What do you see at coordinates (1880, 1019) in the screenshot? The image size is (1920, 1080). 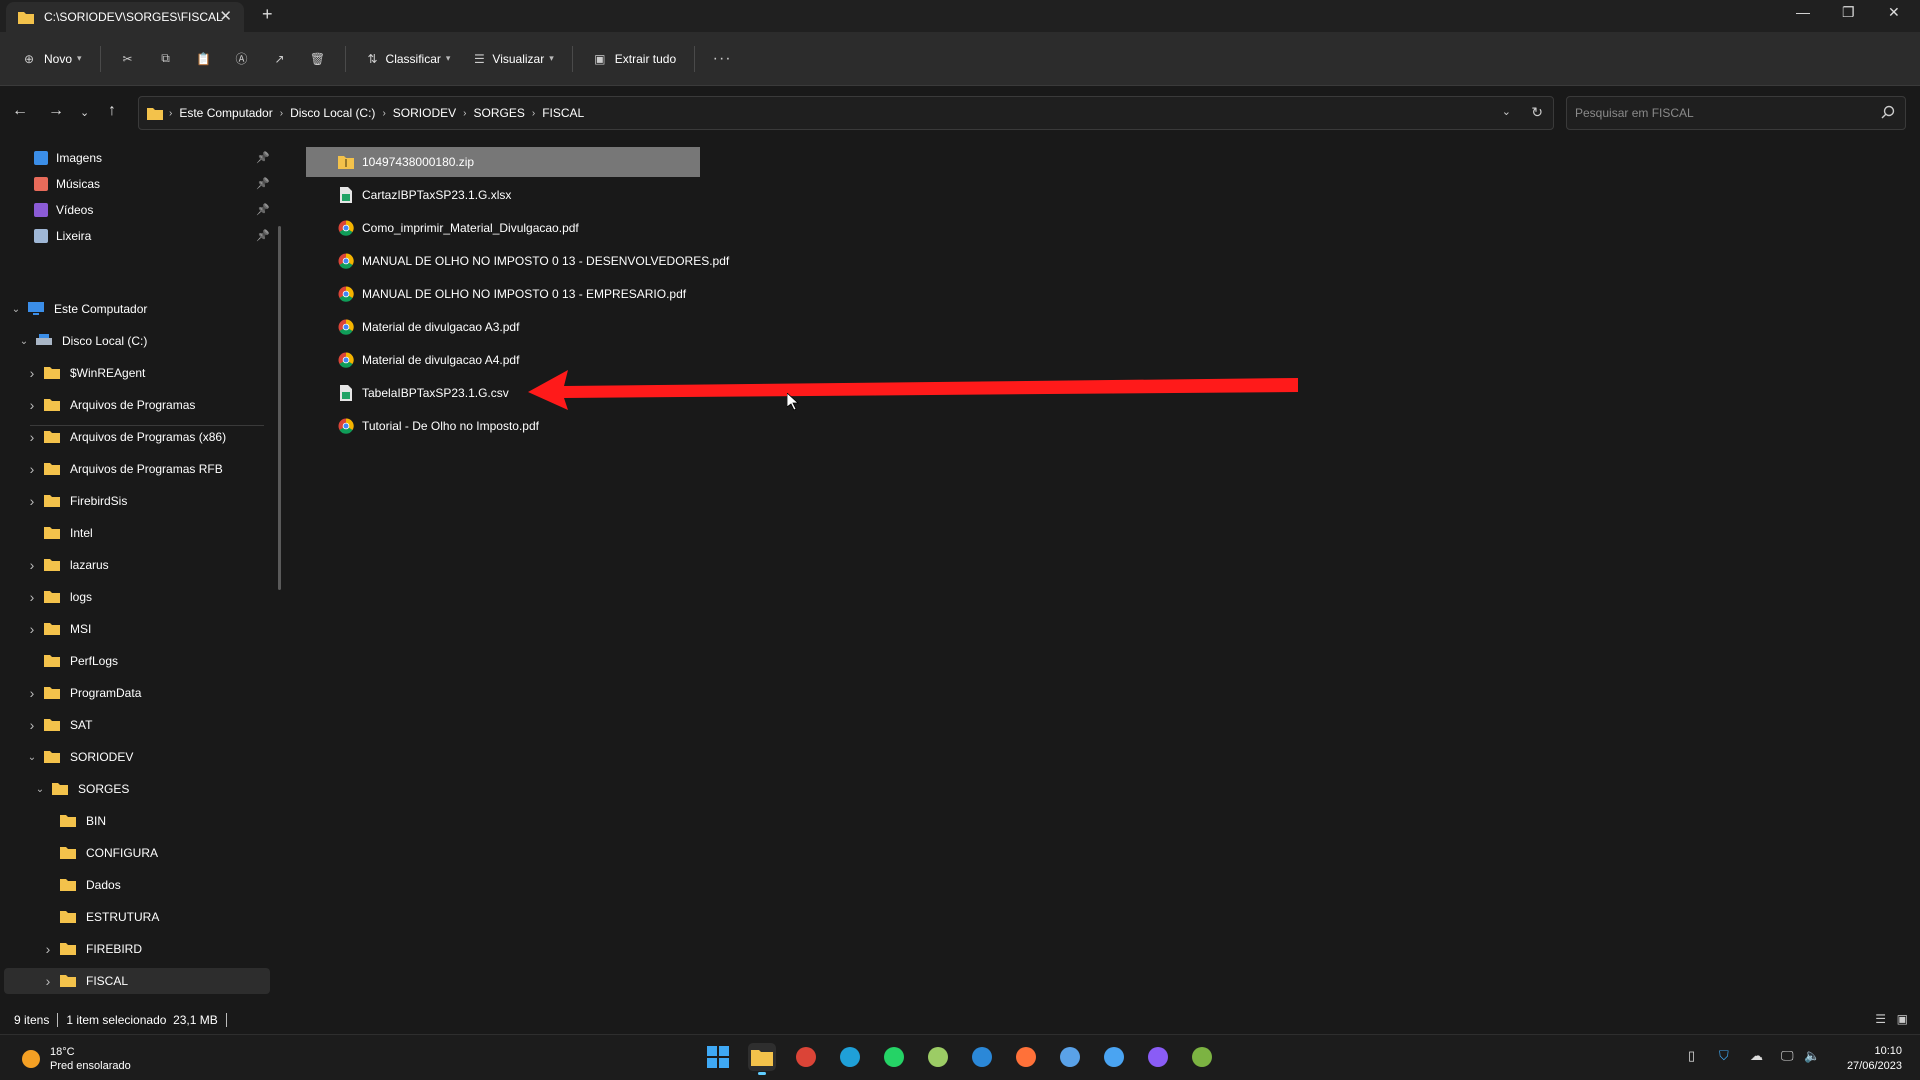 I see `details-view-icon: ☰` at bounding box center [1880, 1019].